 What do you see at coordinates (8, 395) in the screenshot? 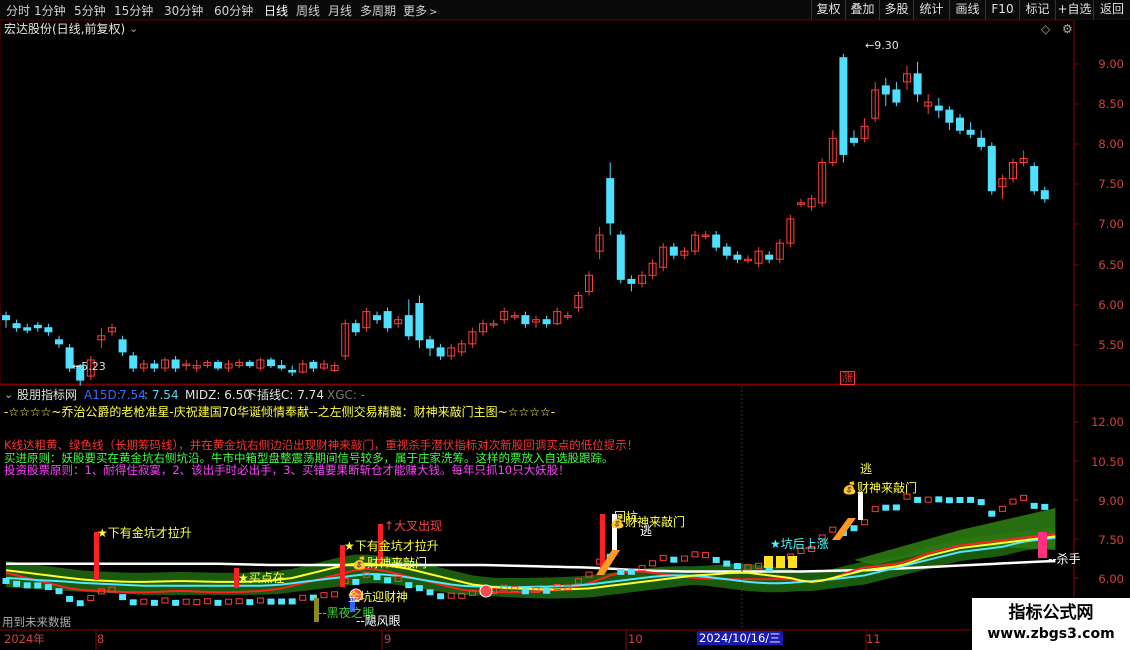
I see `panel-toggle-icon: ⌄` at bounding box center [8, 395].